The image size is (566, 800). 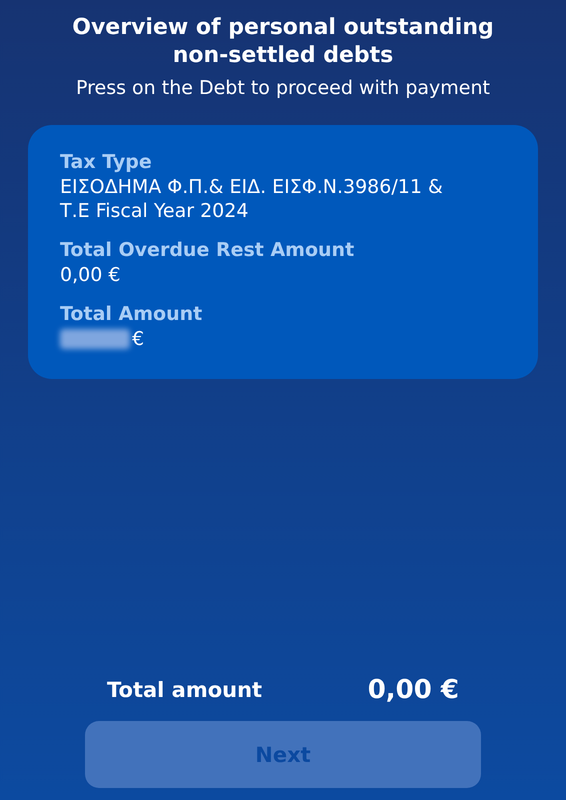 I want to click on field-label: Total Amount, so click(x=132, y=314).